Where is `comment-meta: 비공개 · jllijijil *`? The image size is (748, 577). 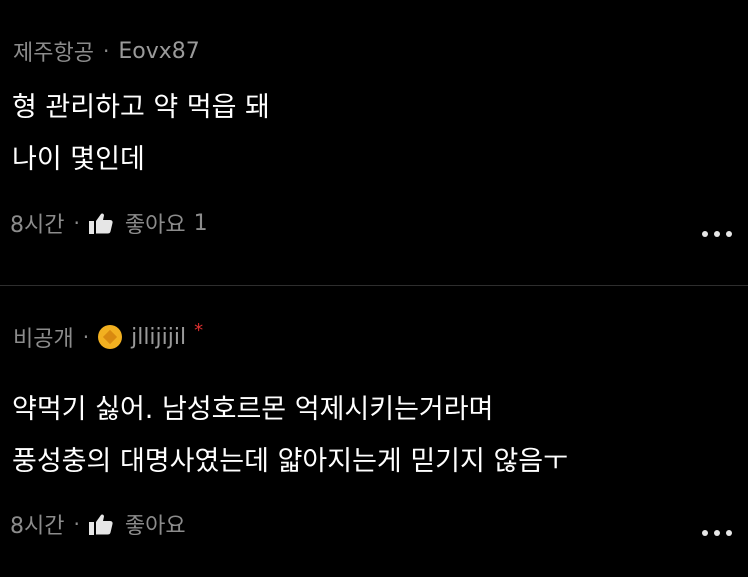 comment-meta: 비공개 · jllijijil * is located at coordinates (108, 336).